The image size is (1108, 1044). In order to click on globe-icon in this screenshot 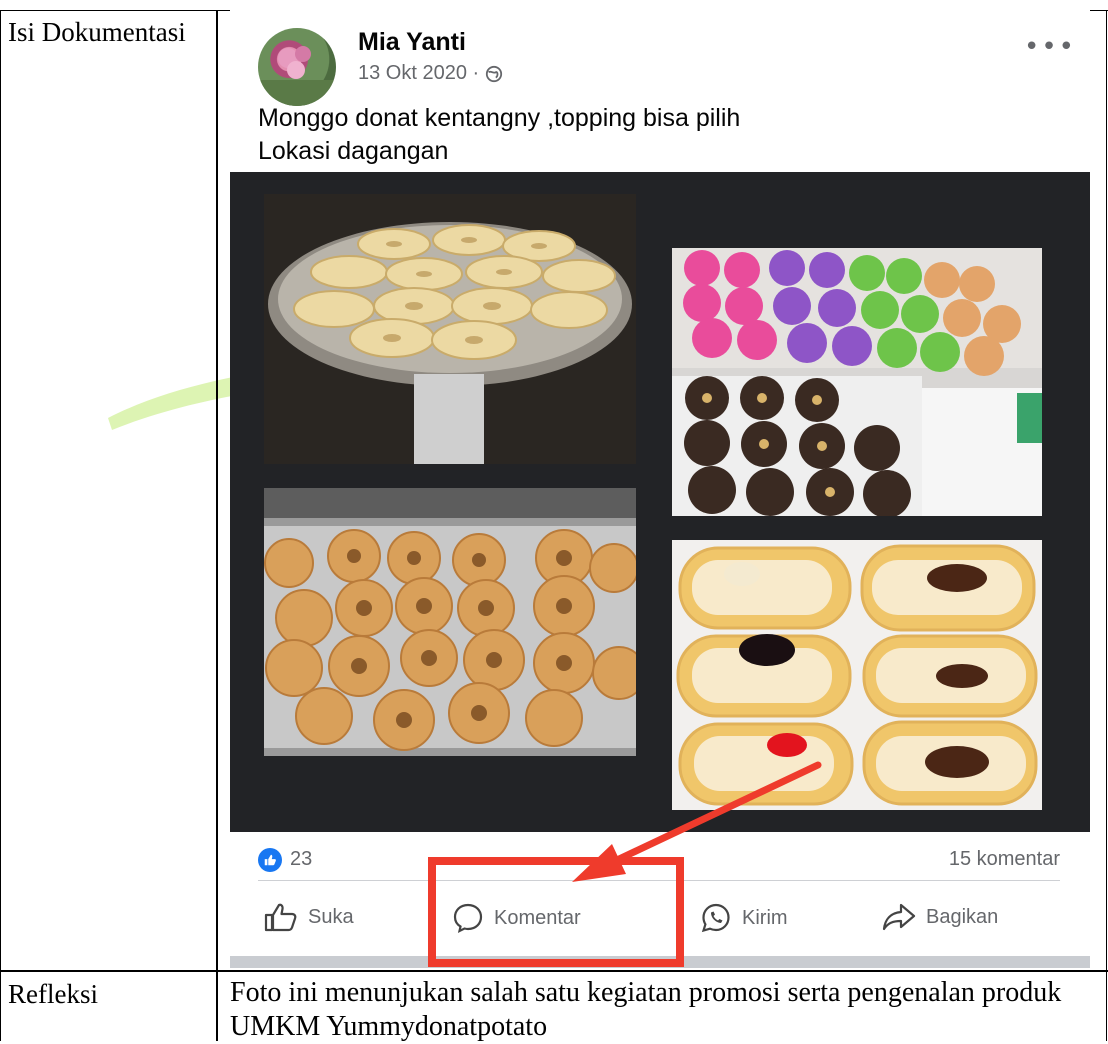, I will do `click(494, 73)`.